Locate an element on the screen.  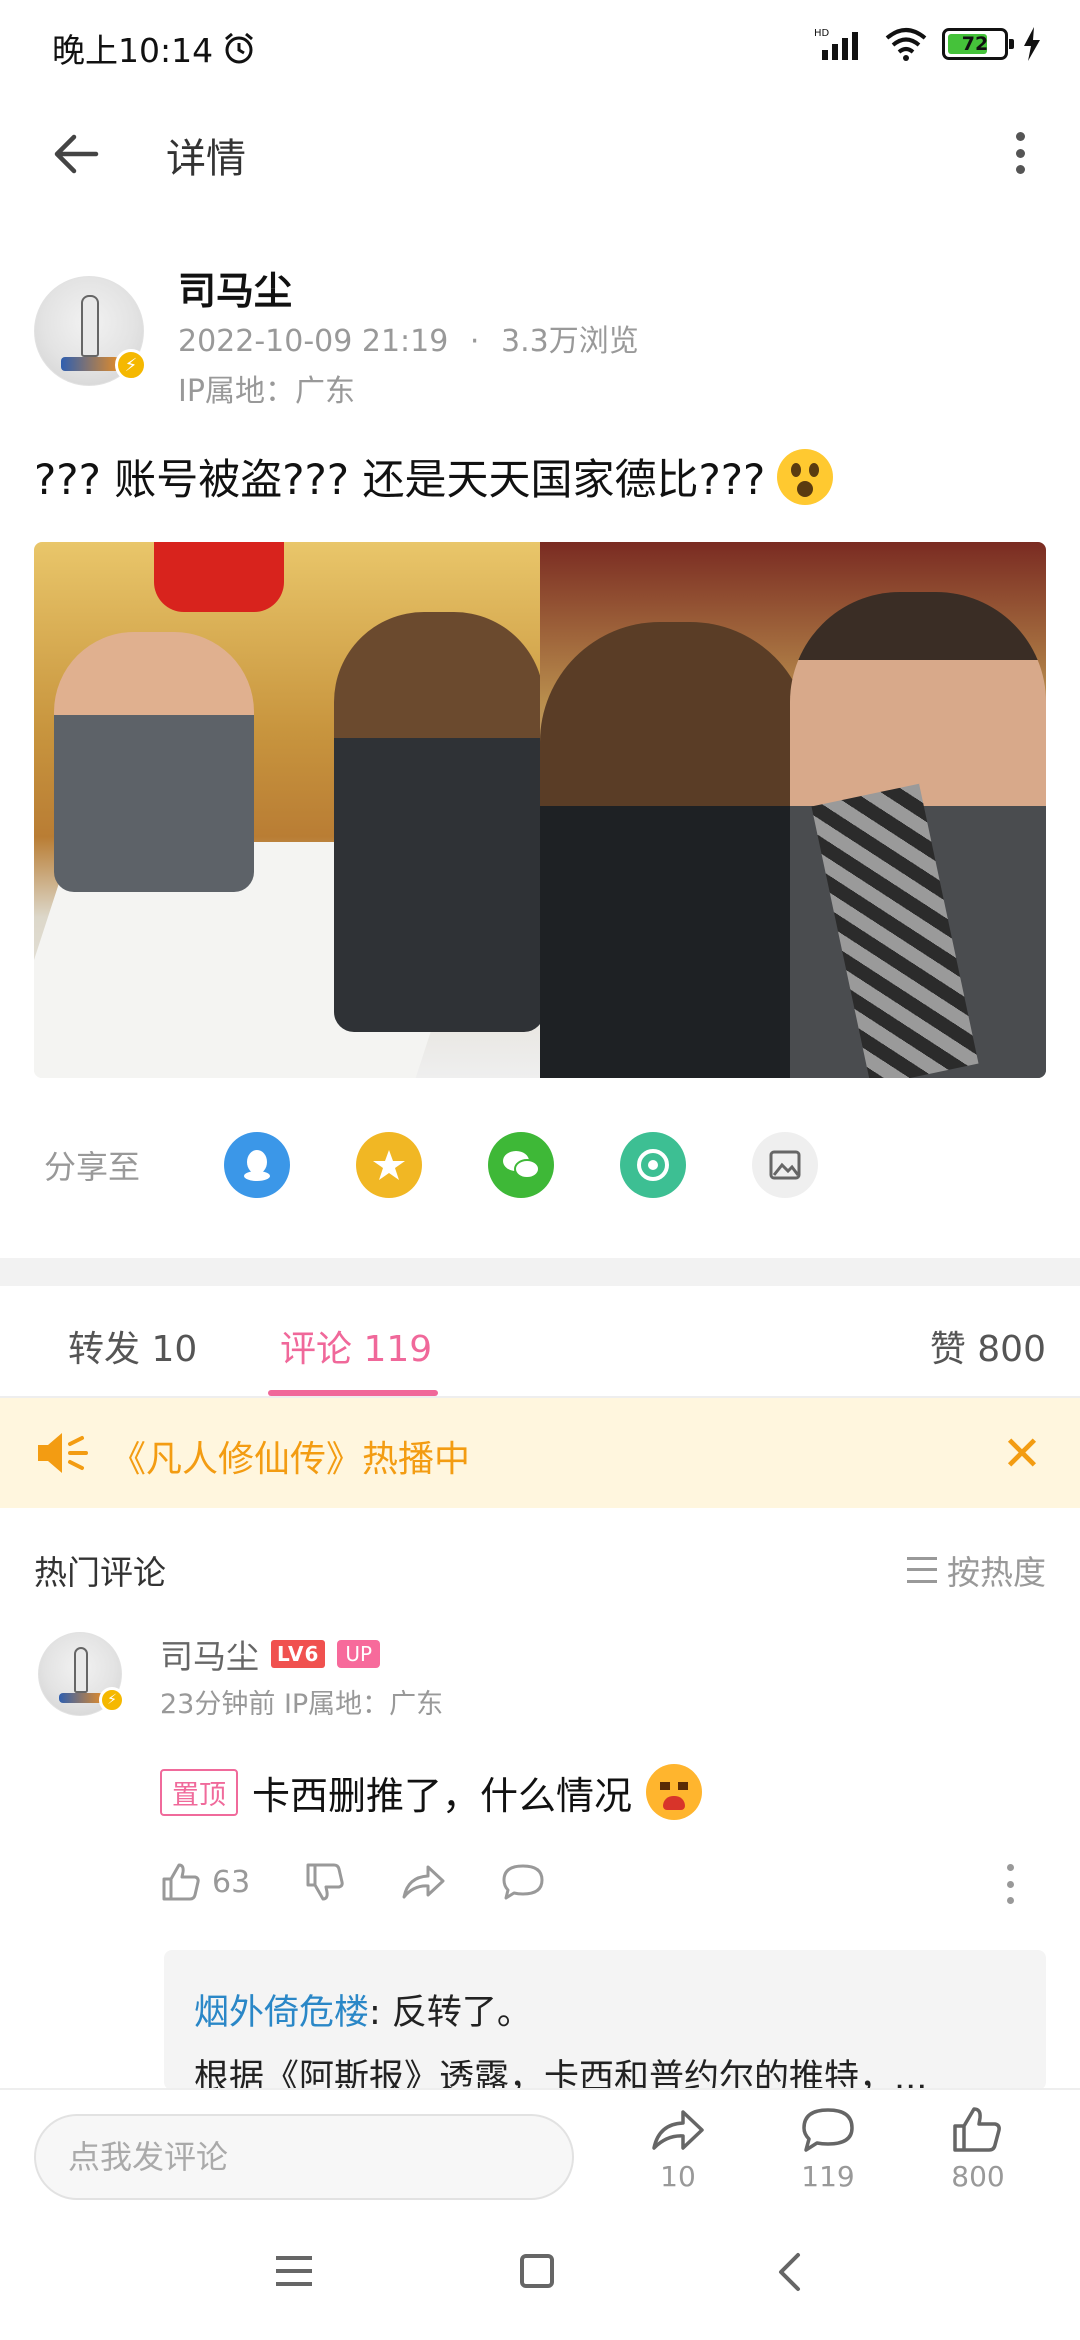
post-text-content: ??? 账号被盗??? 还是天天国家德比??? is located at coordinates (400, 479).